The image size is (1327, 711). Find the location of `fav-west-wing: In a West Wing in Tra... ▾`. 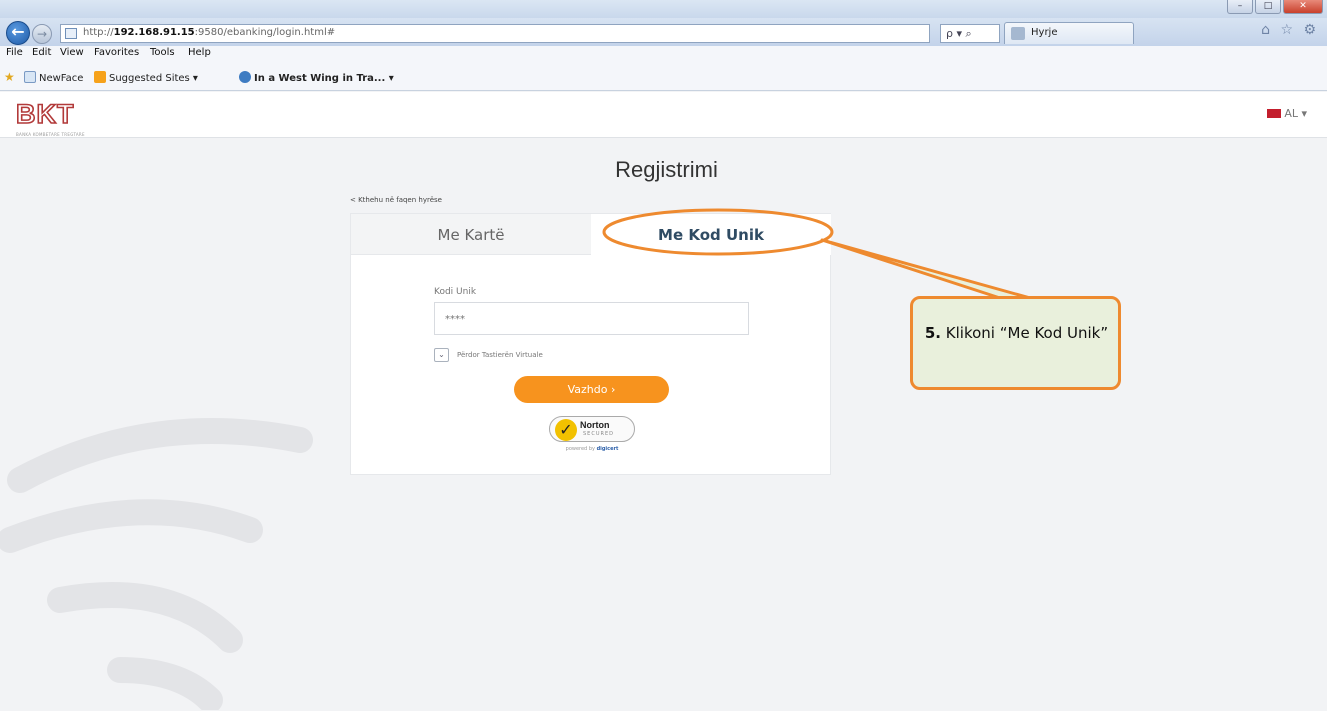

fav-west-wing: In a West Wing in Tra... ▾ is located at coordinates (316, 77).